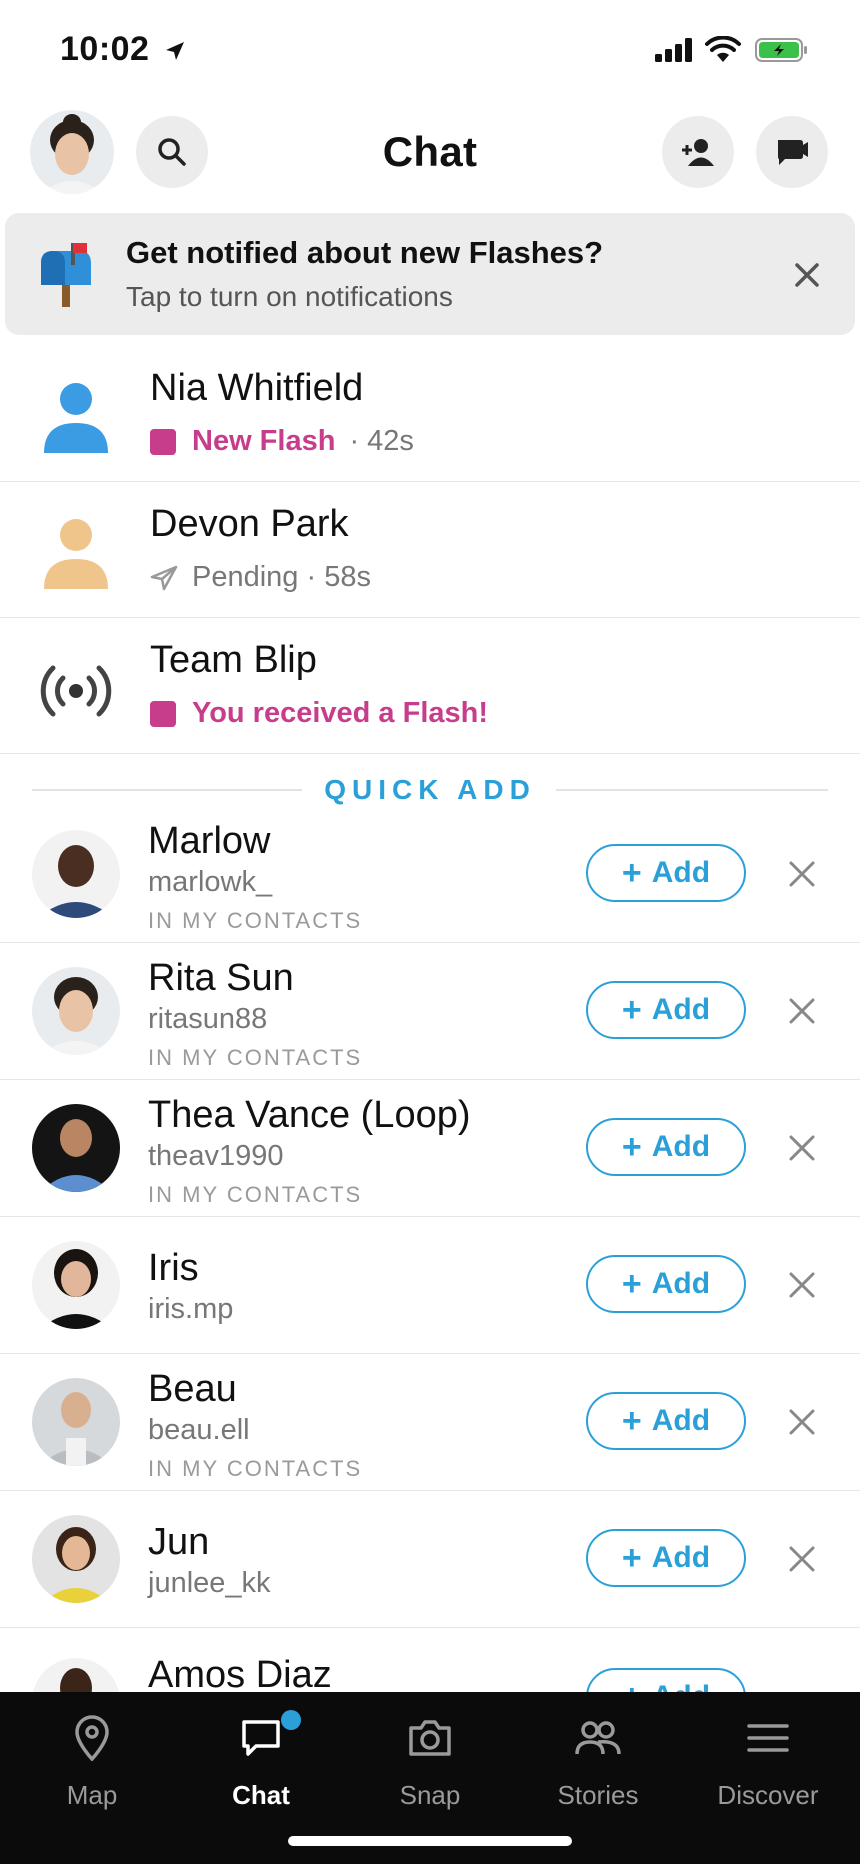  What do you see at coordinates (430, 1795) in the screenshot?
I see `tab-label: Snap` at bounding box center [430, 1795].